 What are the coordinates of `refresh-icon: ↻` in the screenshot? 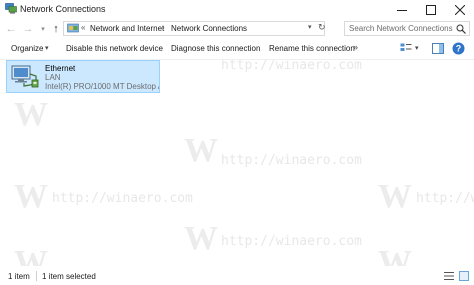 It's located at (322, 27).